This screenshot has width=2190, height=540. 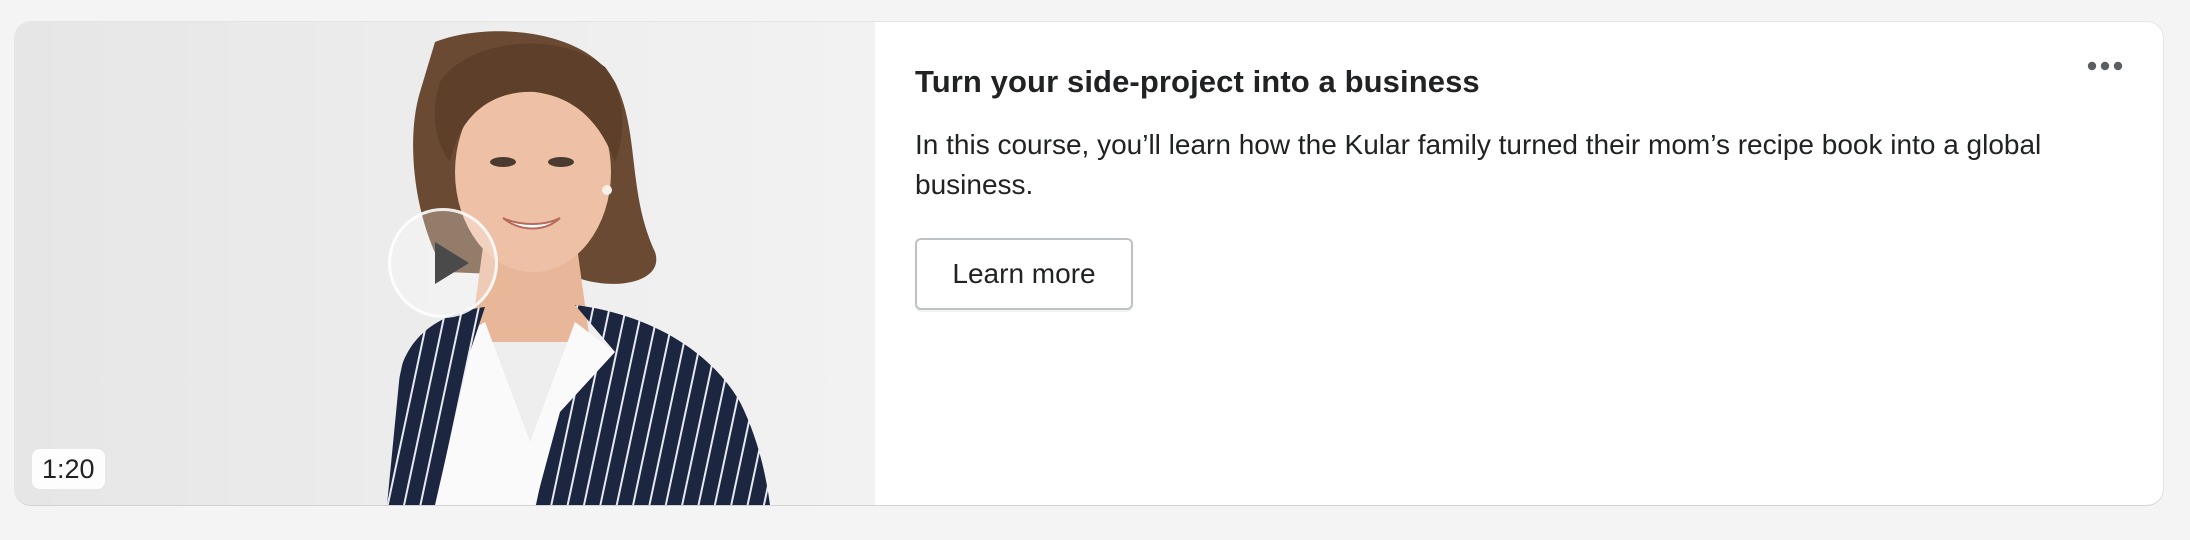 I want to click on play-icon, so click(x=452, y=263).